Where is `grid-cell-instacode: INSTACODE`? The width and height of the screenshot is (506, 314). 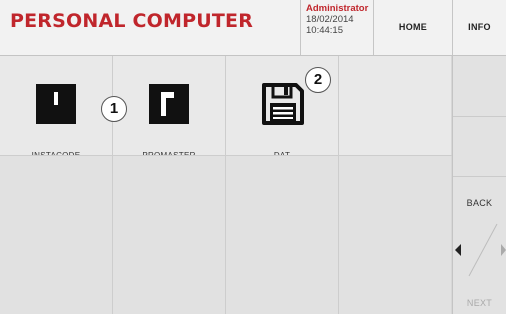
grid-cell-instacode: INSTACODE is located at coordinates (56, 108).